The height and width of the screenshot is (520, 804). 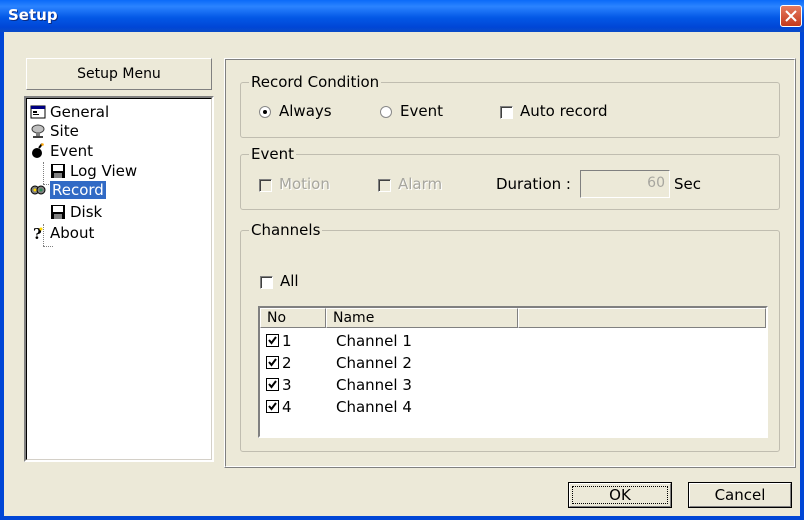 What do you see at coordinates (38, 131) in the screenshot?
I see `site-icon` at bounding box center [38, 131].